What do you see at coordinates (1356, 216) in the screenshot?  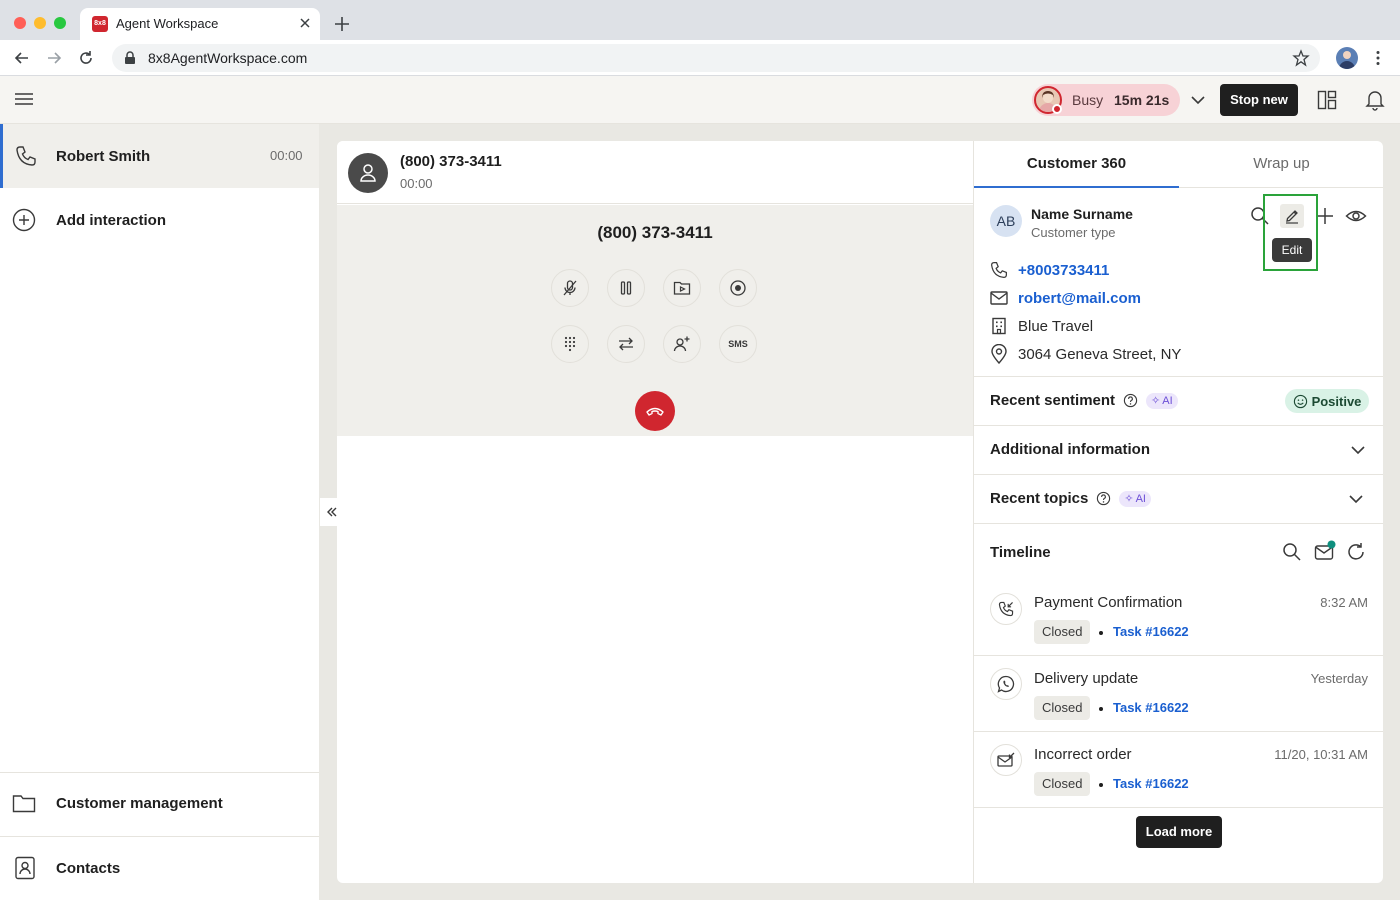 I see `view-eye-icon` at bounding box center [1356, 216].